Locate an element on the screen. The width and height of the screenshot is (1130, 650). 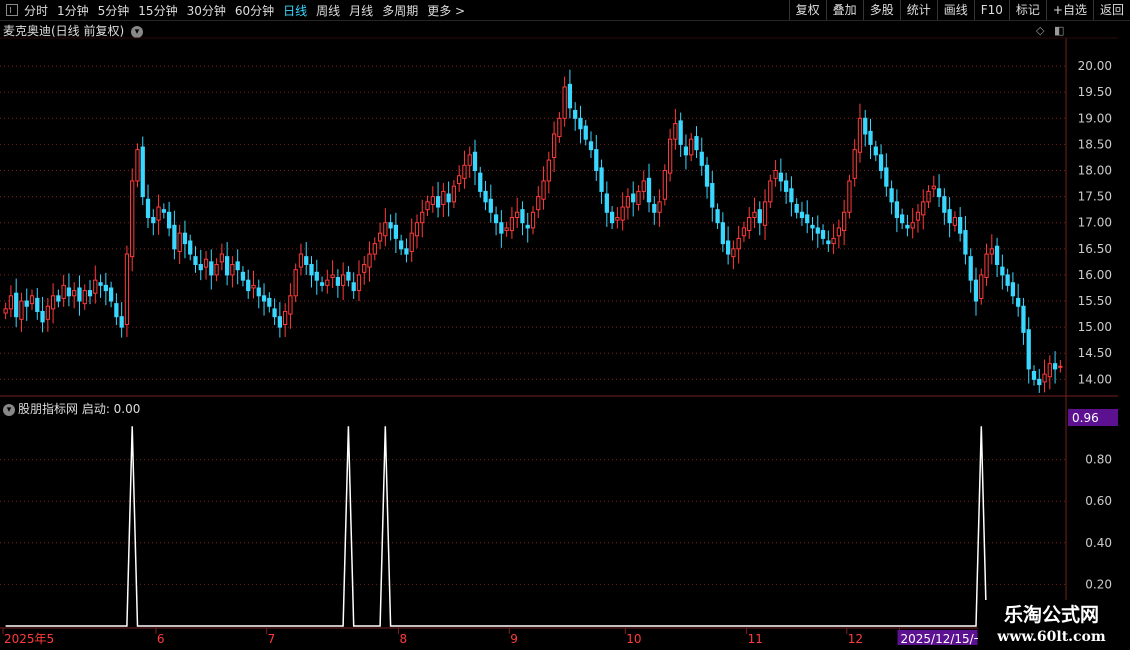
watermark-name: 乐淘公式网 is located at coordinates (1051, 615).